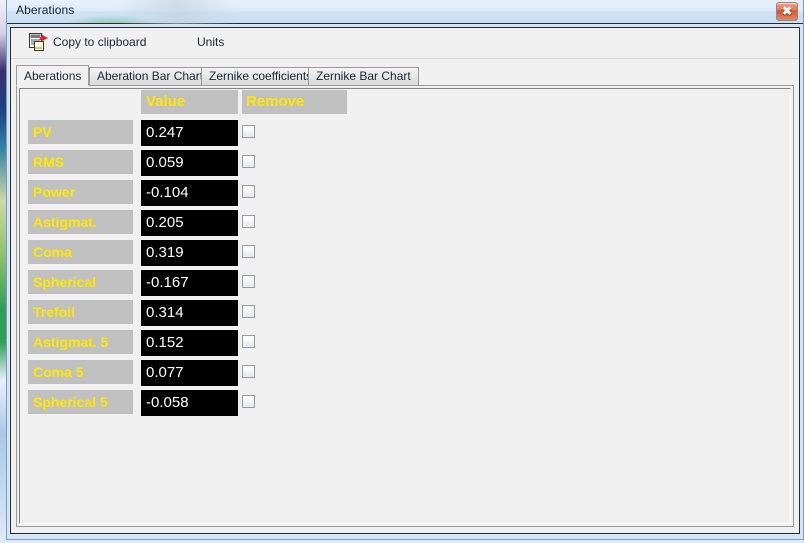  What do you see at coordinates (80, 132) in the screenshot?
I see `row-label-pv: PV` at bounding box center [80, 132].